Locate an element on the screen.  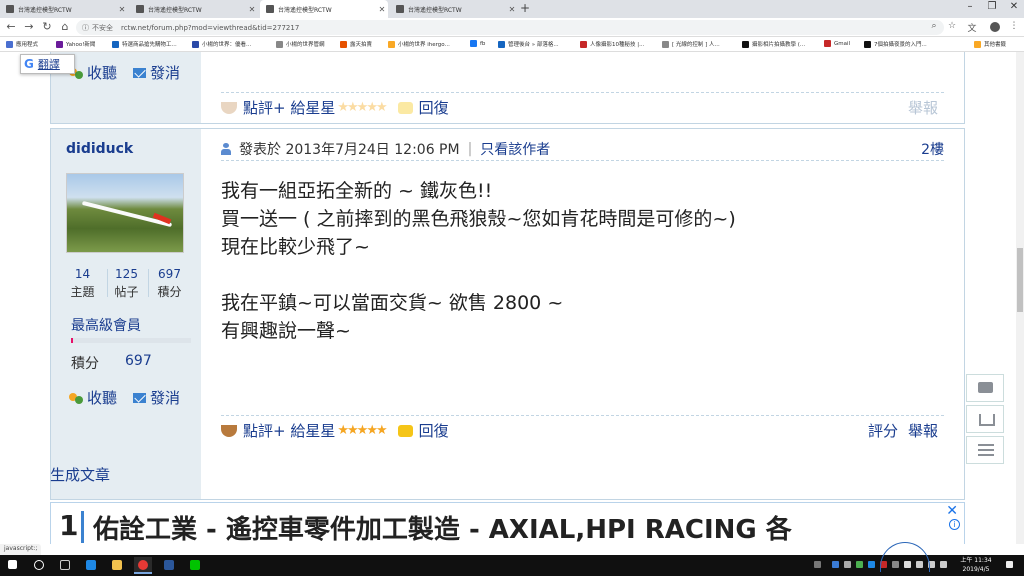
generate-article-link: 生成文章 is located at coordinates (80, 474).